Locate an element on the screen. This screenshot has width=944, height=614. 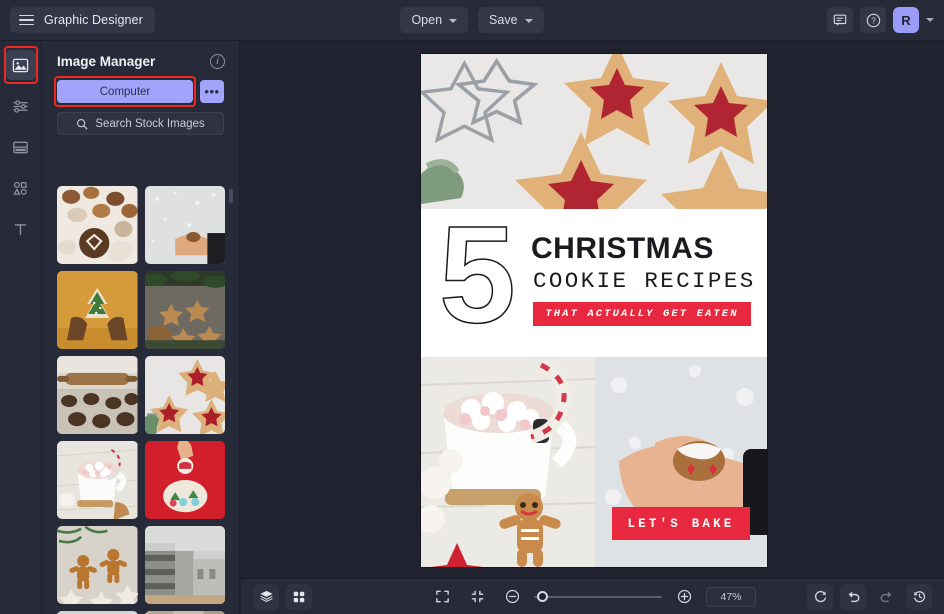
star-cookies-photo is located at coordinates (594, 131).